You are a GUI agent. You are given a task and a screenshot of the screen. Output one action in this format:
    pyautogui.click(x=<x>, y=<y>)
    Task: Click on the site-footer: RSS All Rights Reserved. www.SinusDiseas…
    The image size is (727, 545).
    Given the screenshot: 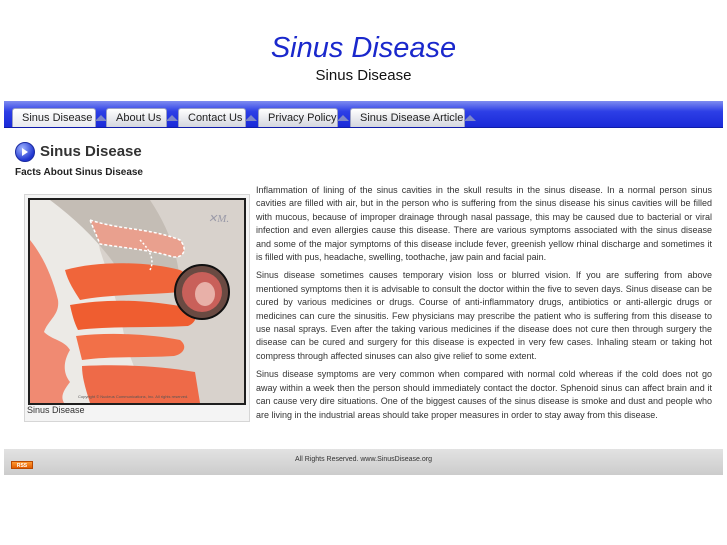 What is the action you would take?
    pyautogui.click(x=363, y=462)
    